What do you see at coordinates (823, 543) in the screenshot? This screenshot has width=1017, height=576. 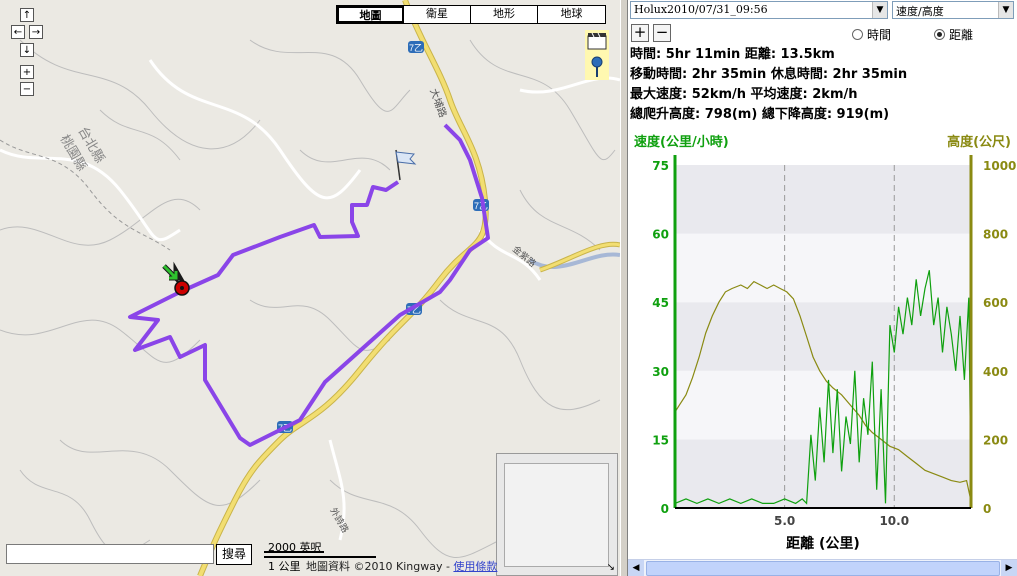 I see `x-axis-label: 距離 (公里)` at bounding box center [823, 543].